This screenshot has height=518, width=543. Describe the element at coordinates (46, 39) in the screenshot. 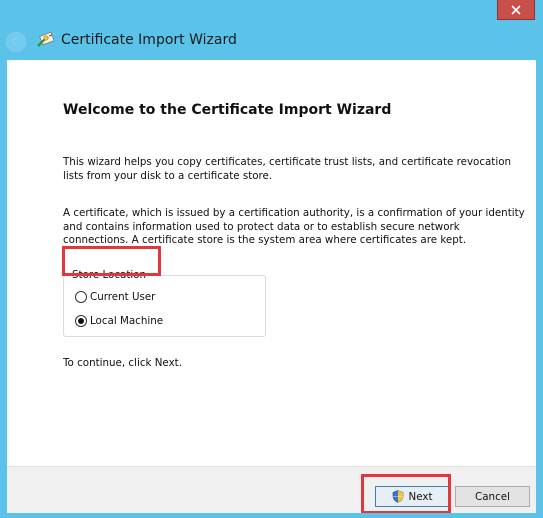

I see `certificate-wizard-icon` at that location.